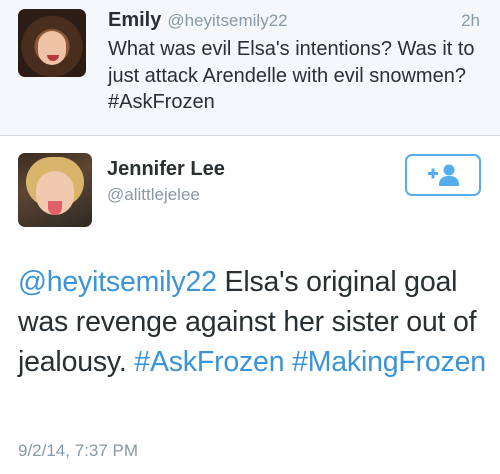 This screenshot has height=474, width=500. What do you see at coordinates (227, 20) in the screenshot?
I see `reply-author-handle: @heyitsemily22` at bounding box center [227, 20].